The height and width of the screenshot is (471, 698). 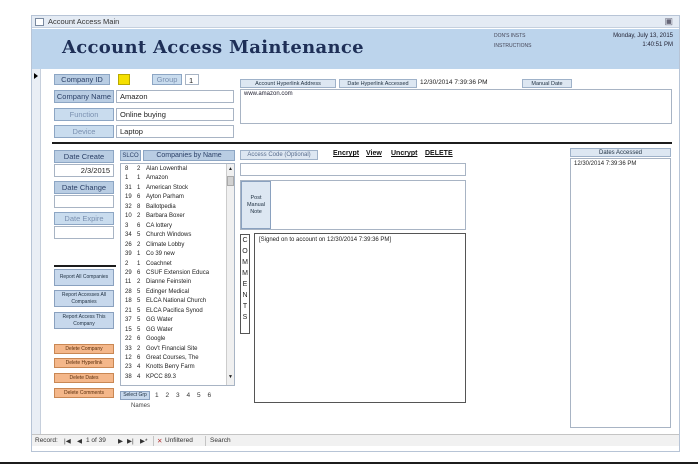 What do you see at coordinates (220, 440) in the screenshot?
I see `search-box: Search` at bounding box center [220, 440].